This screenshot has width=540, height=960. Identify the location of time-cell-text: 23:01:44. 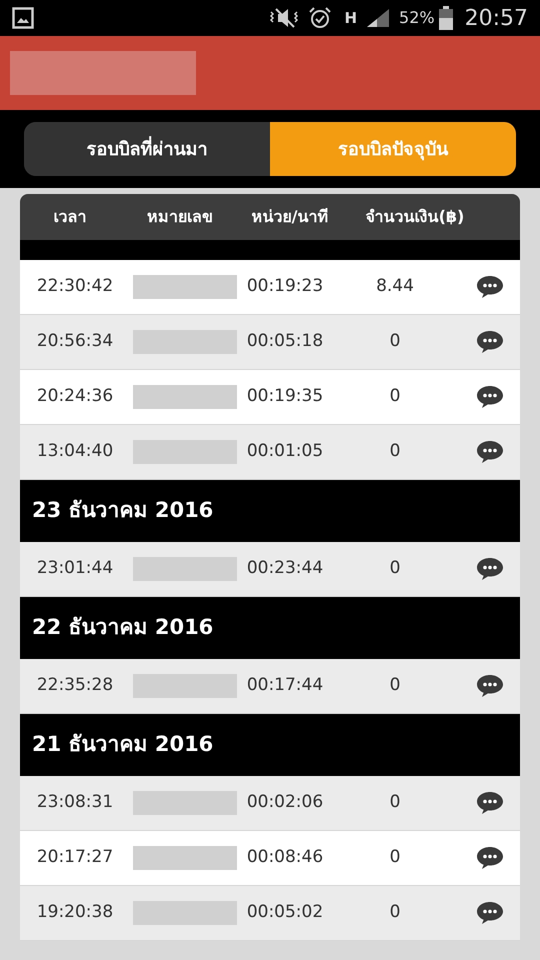
(75, 568).